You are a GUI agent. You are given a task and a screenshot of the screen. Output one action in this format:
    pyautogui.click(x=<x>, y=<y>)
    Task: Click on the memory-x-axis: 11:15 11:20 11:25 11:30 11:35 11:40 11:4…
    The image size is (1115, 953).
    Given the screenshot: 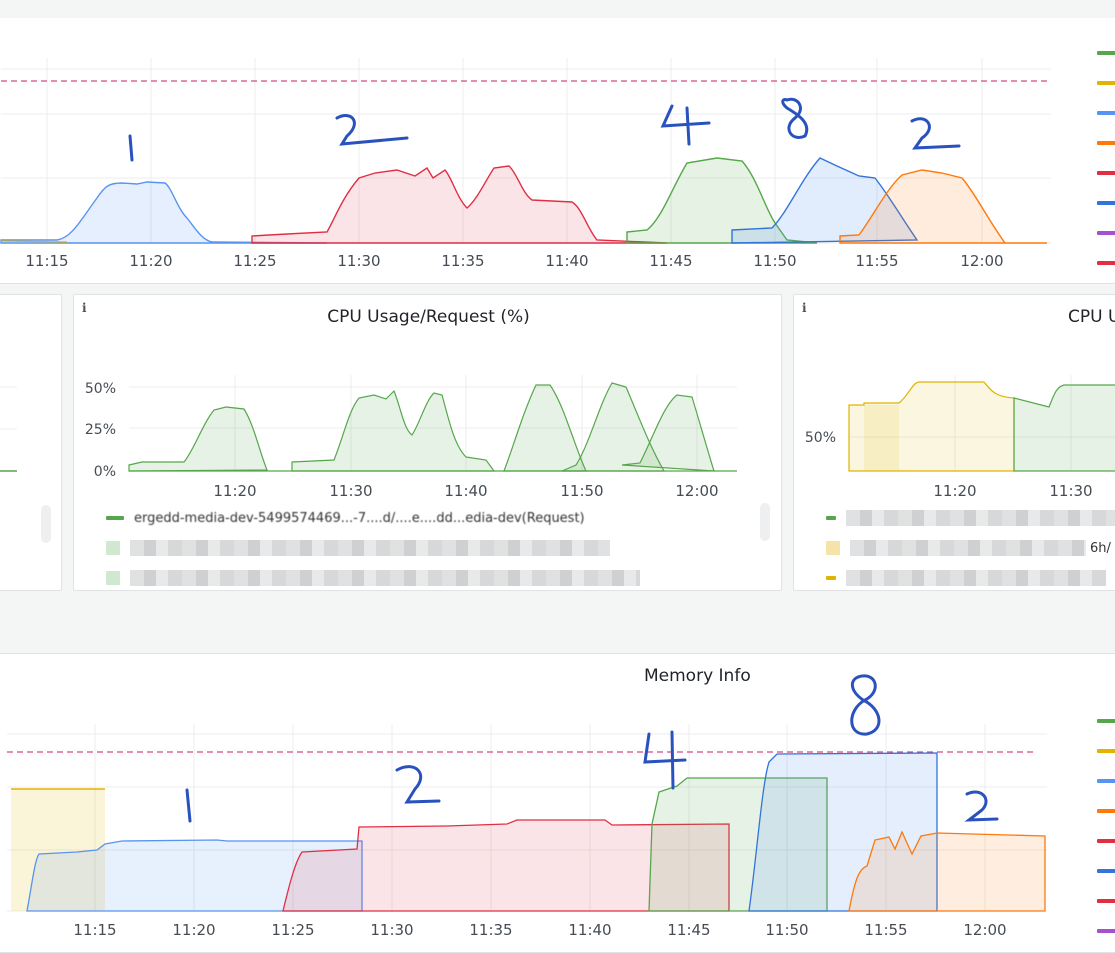 What is the action you would take?
    pyautogui.click(x=539, y=930)
    